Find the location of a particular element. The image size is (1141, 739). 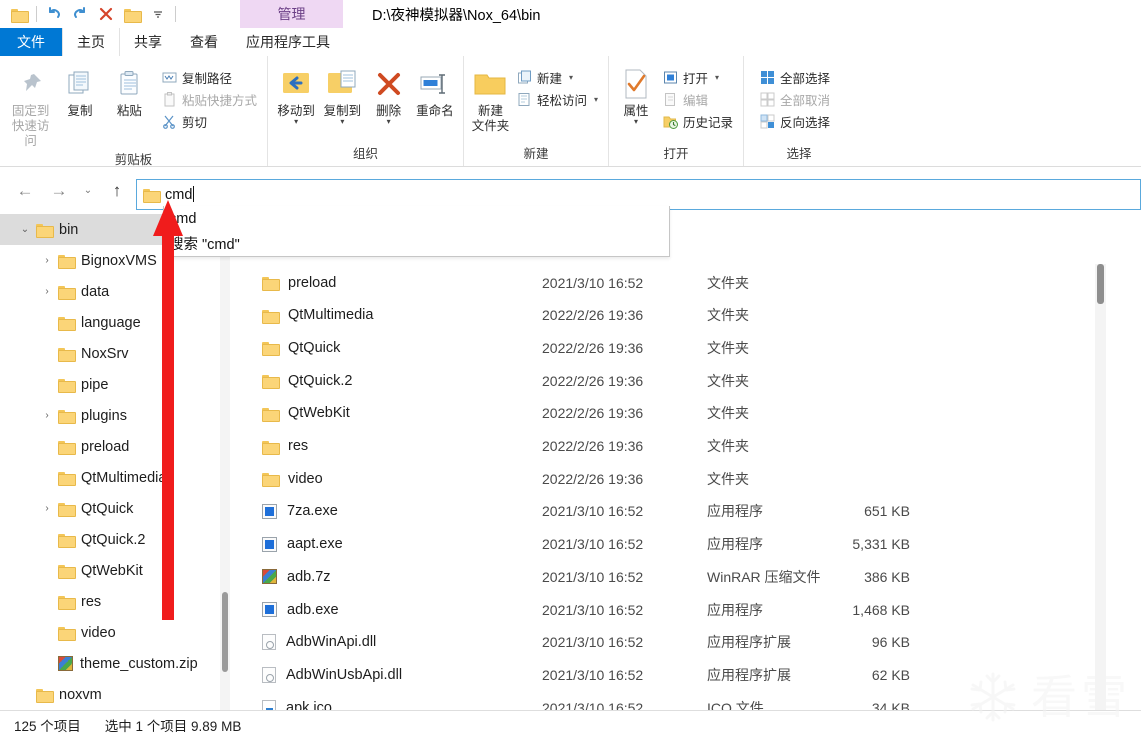

close-icon is located at coordinates (106, 14).